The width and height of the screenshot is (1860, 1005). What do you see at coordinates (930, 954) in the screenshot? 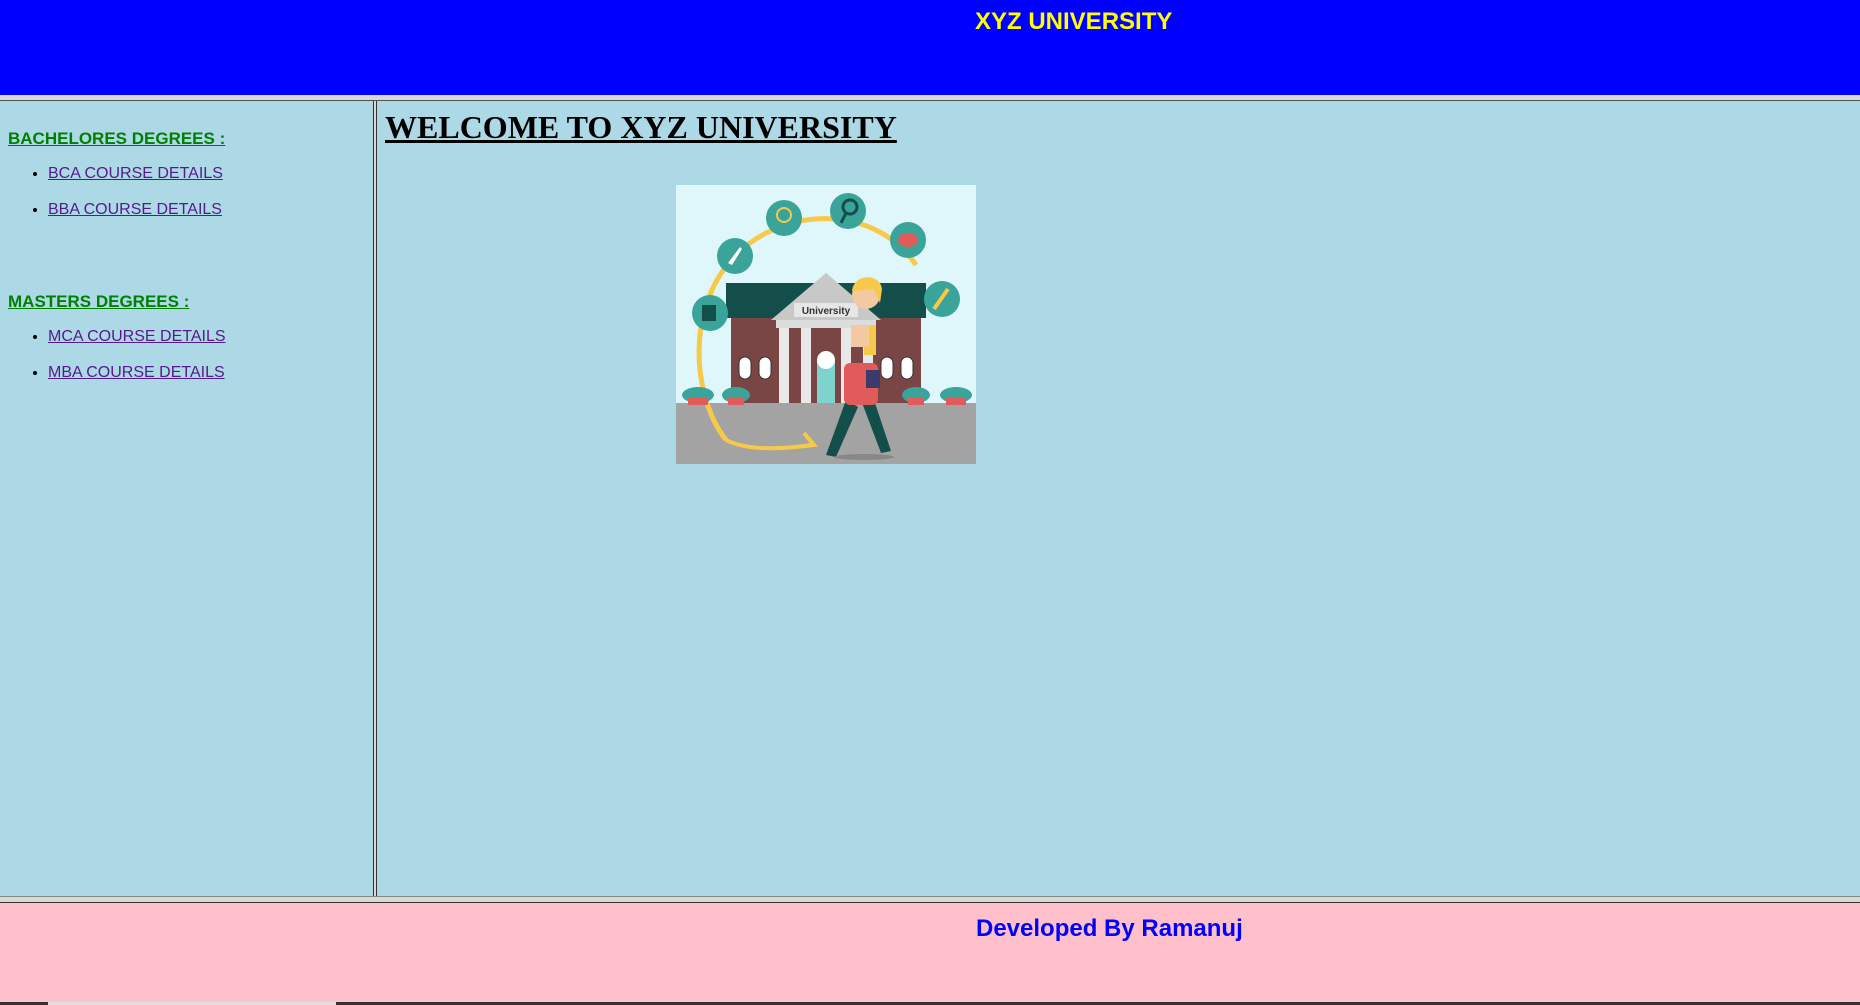
I see `footer-frame: Developed By Ramanuj` at bounding box center [930, 954].